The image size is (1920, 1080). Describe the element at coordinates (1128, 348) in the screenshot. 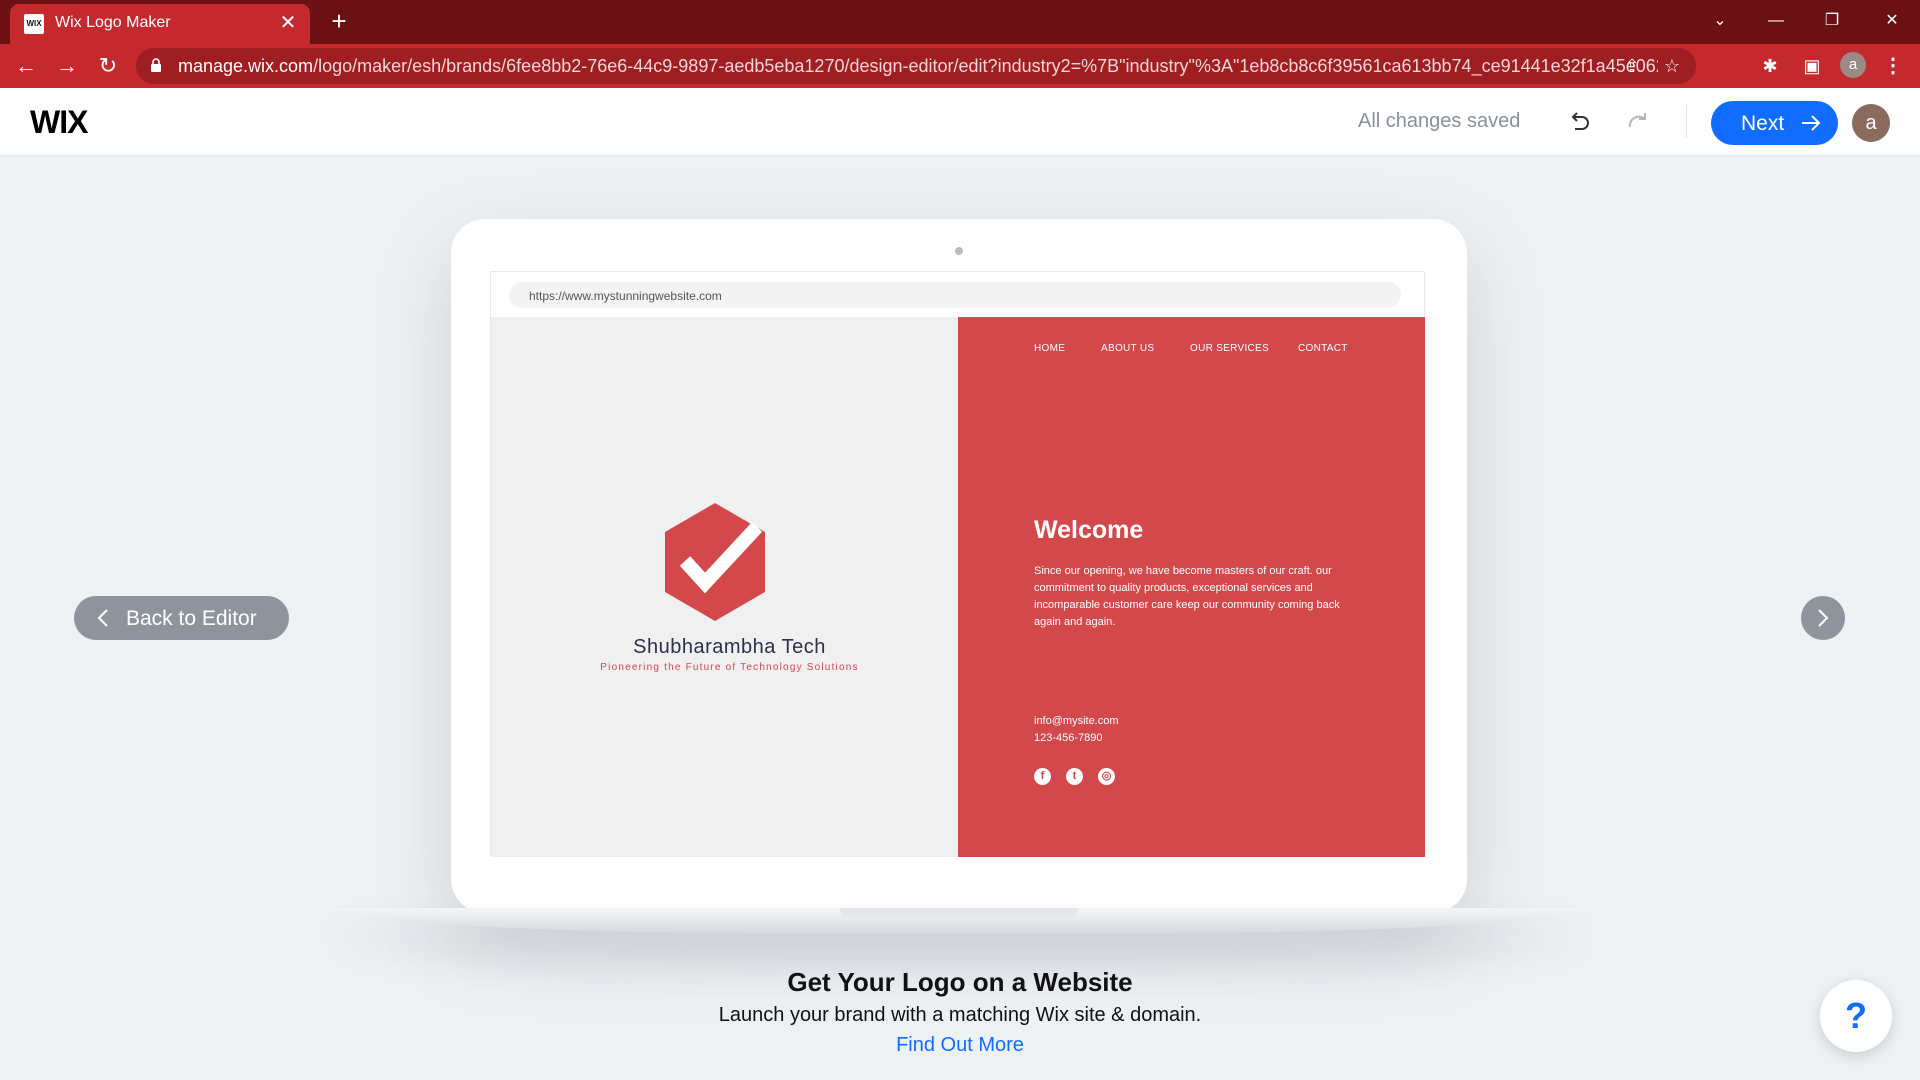

I see `preview-nav-about: ABOUT US` at that location.